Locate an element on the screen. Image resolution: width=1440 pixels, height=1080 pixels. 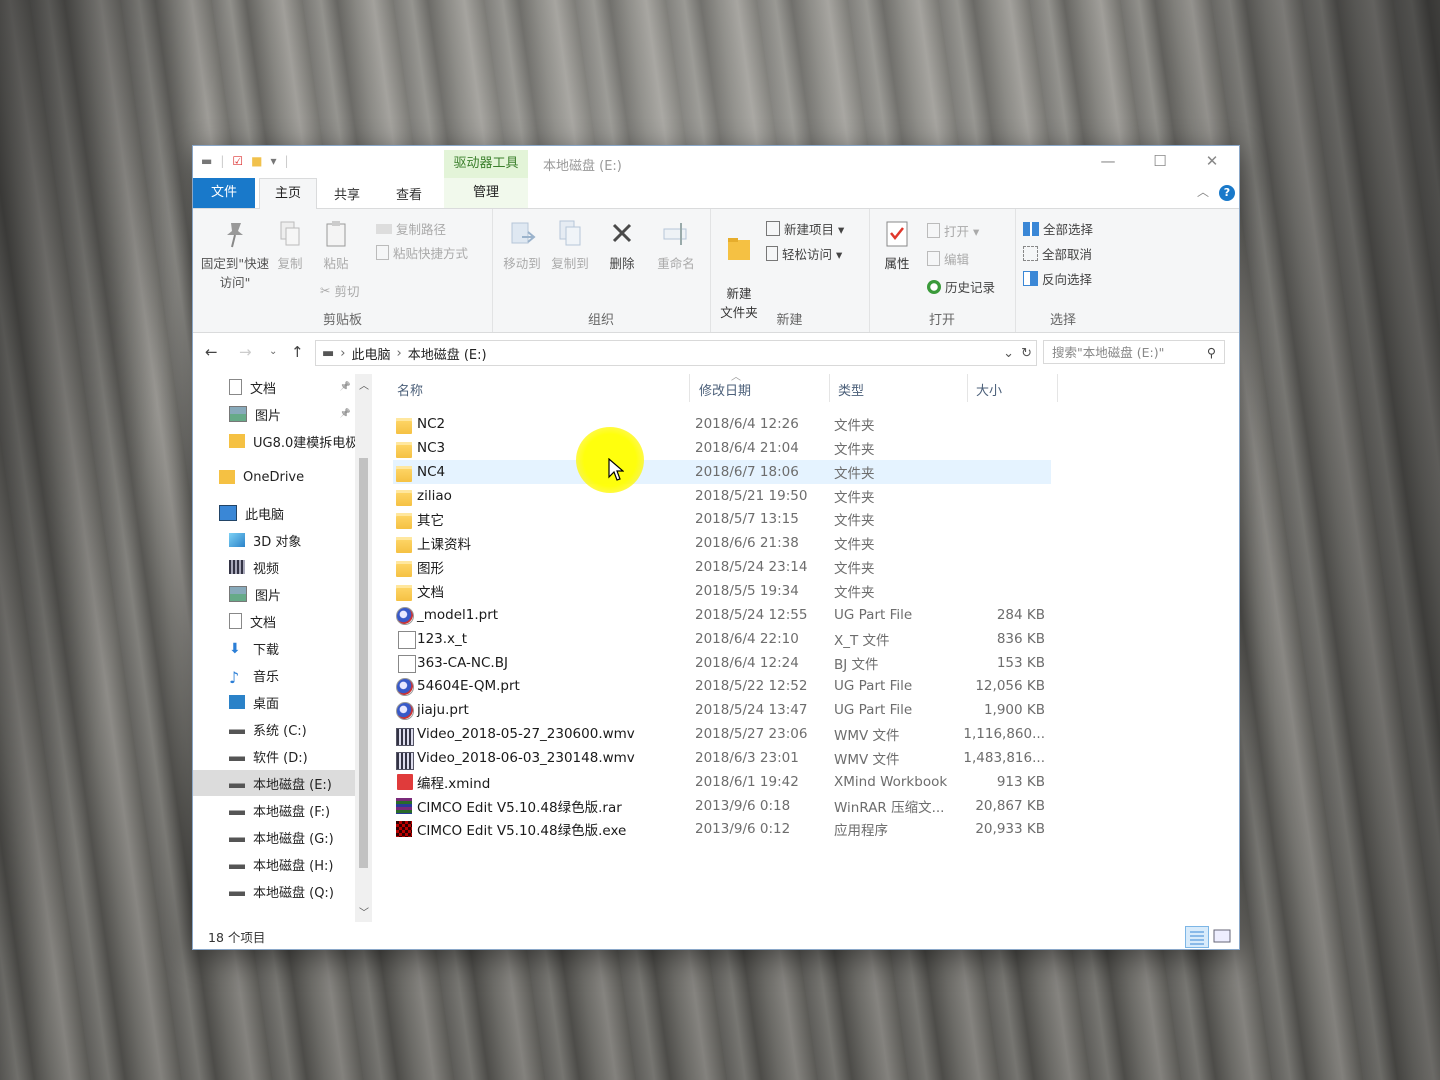
tab-home: 主页 is located at coordinates (288, 194).